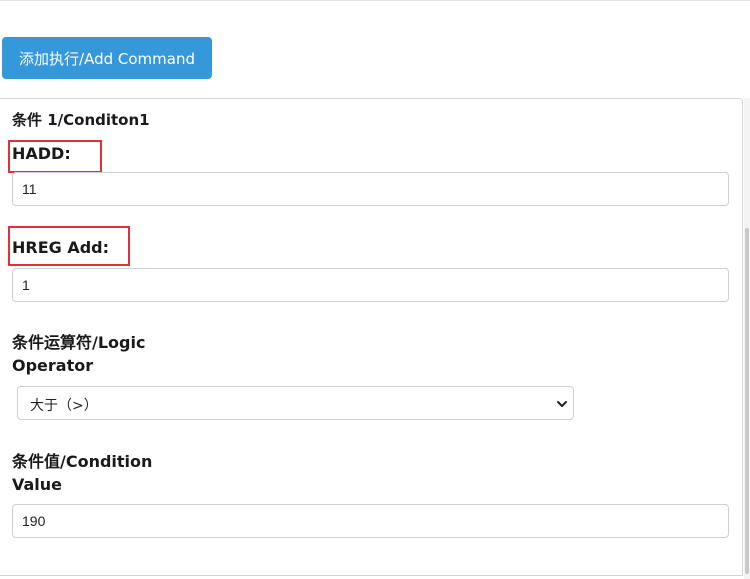 This screenshot has width=750, height=579. I want to click on scrollbar-thumb, so click(747, 401).